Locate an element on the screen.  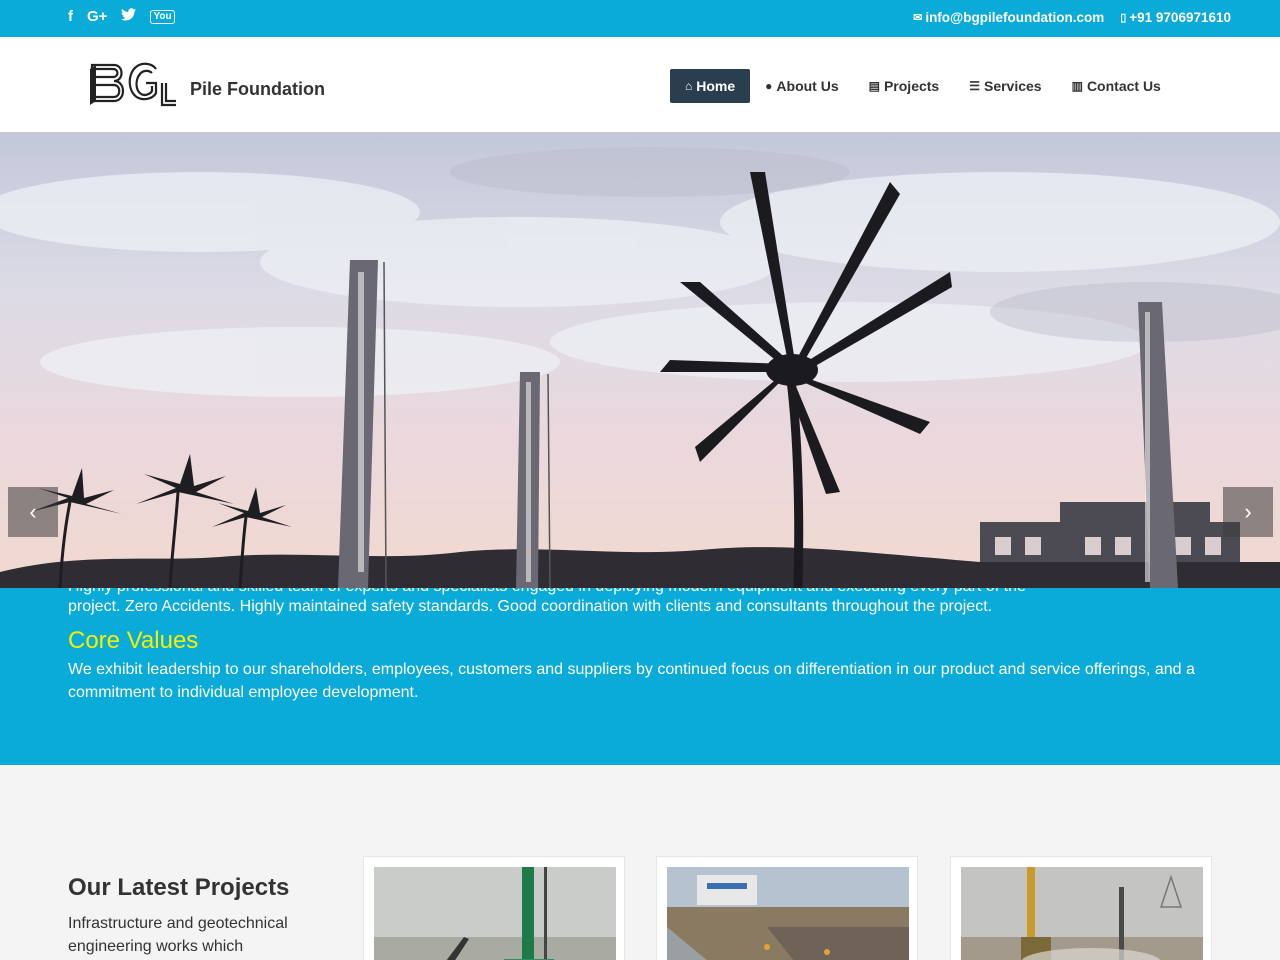
home-icon: ⌂ is located at coordinates (689, 86).